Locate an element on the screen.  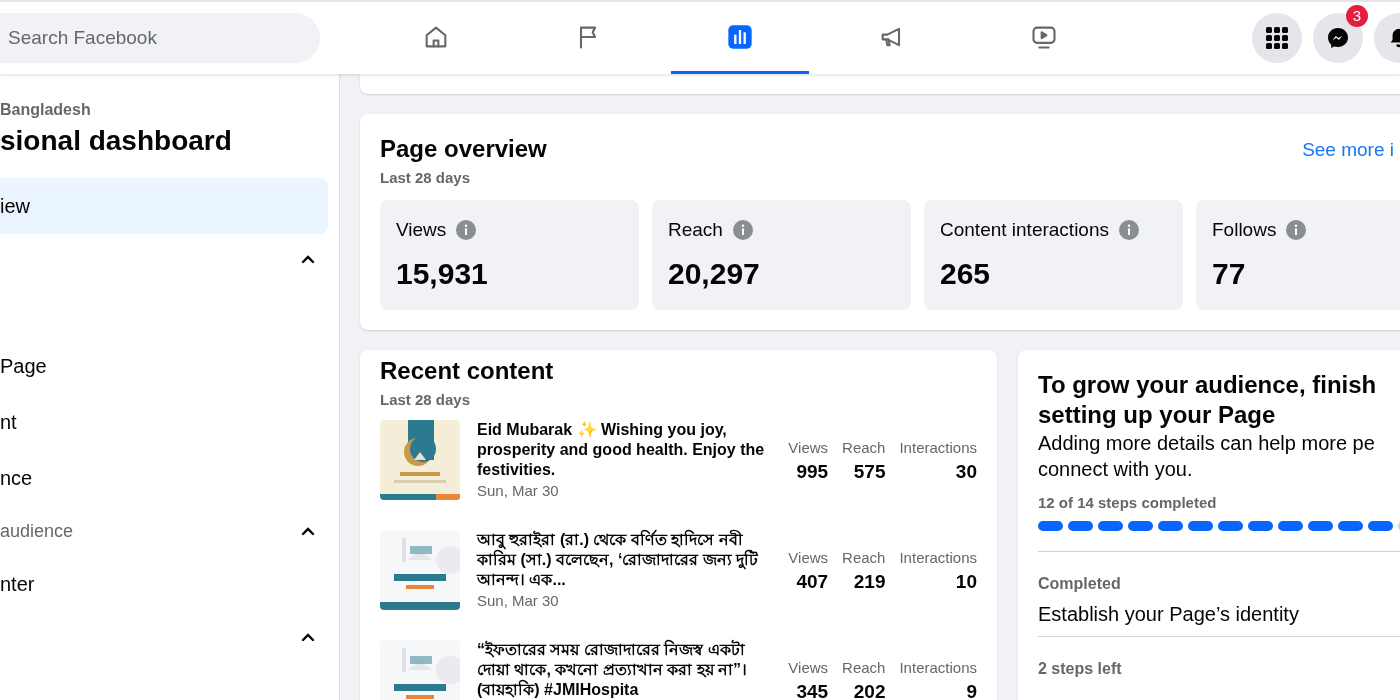
metric-value: 15,931 is located at coordinates (442, 273).